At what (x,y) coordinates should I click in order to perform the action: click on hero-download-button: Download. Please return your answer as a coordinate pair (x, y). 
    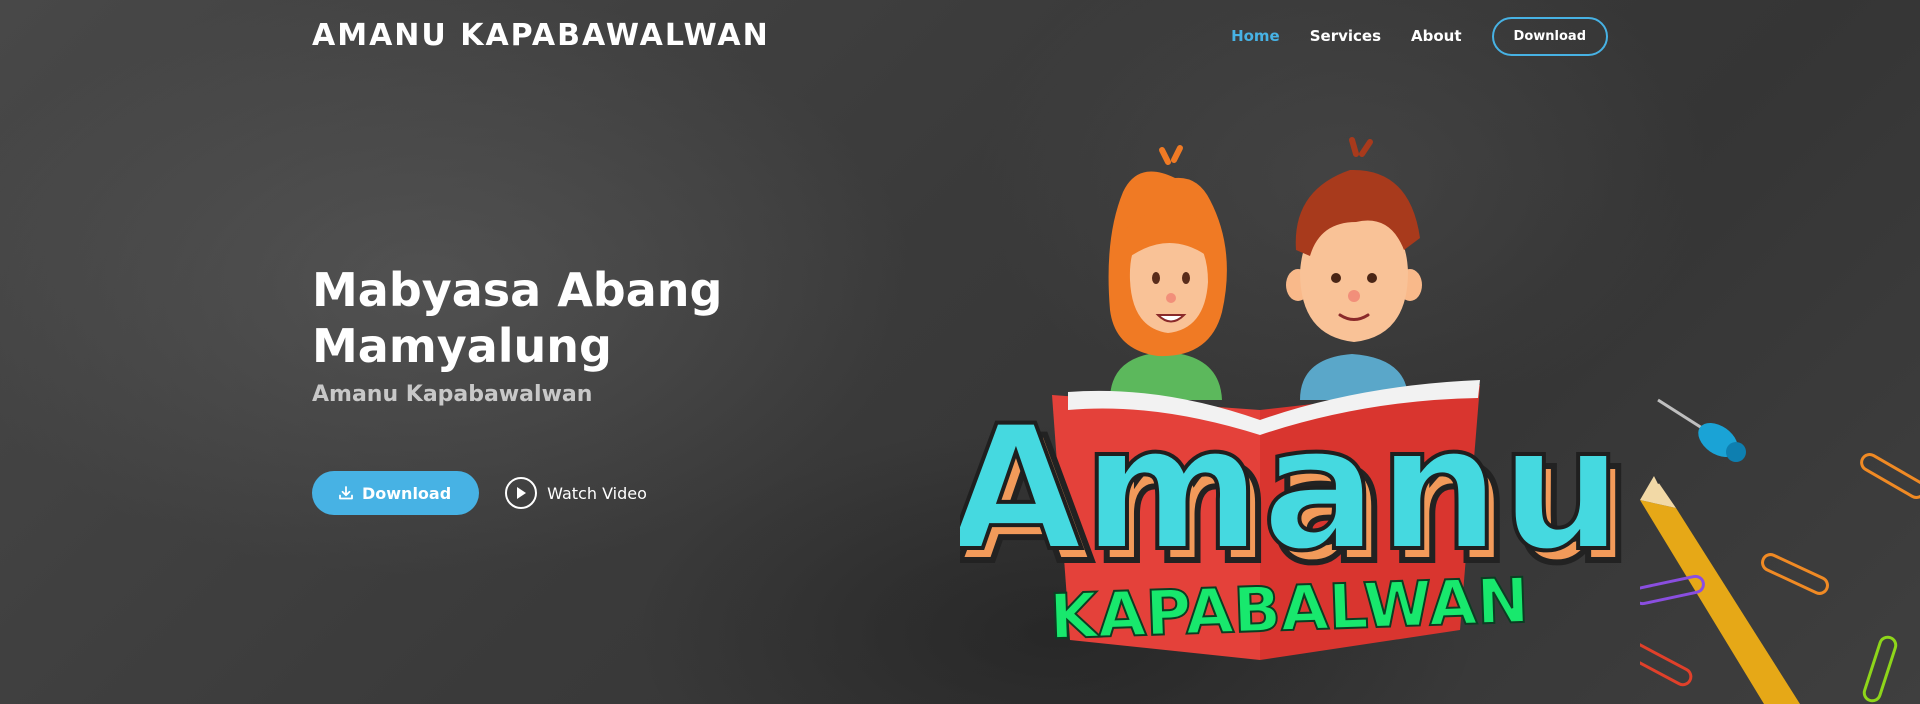
    Looking at the image, I should click on (396, 493).